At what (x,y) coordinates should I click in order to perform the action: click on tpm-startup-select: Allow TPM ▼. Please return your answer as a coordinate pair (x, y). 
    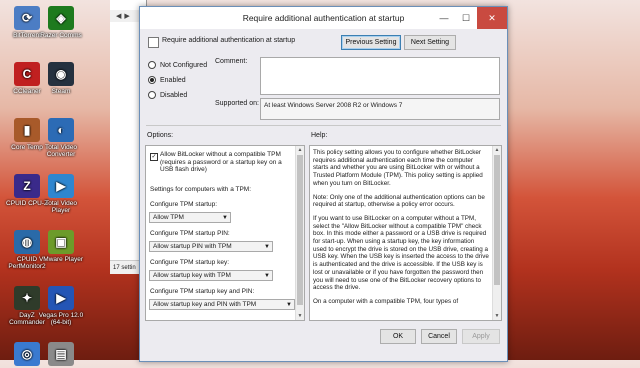
    Looking at the image, I should click on (190, 217).